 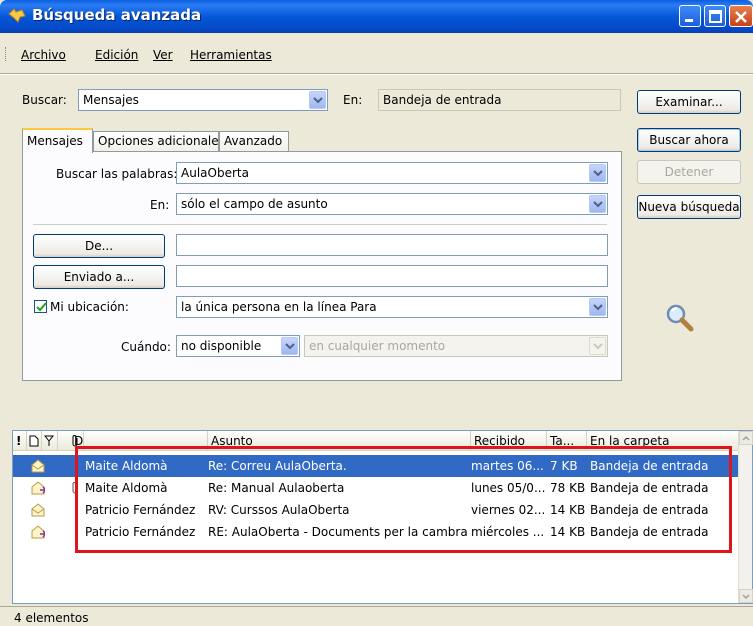 I want to click on tab-avanzado: Avanzado, so click(x=254, y=141).